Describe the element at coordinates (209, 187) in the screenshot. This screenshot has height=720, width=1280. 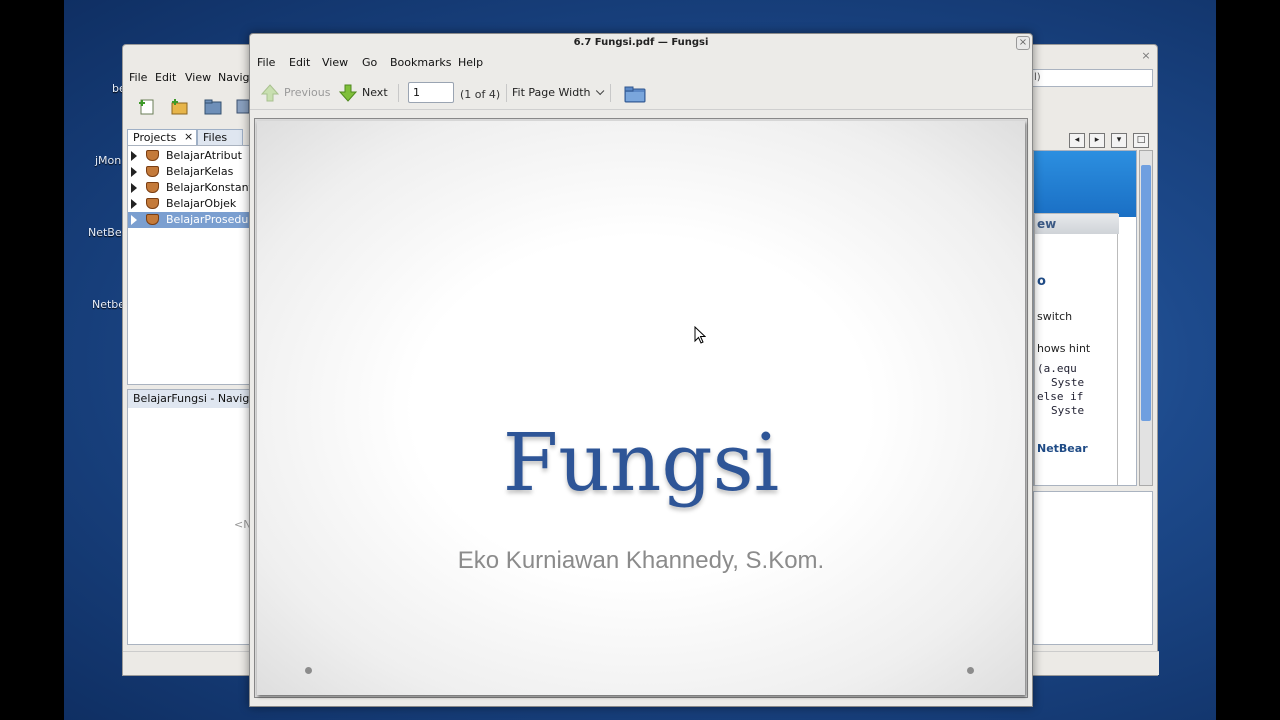
I see `tree-item-label: BelajarKonstant` at that location.